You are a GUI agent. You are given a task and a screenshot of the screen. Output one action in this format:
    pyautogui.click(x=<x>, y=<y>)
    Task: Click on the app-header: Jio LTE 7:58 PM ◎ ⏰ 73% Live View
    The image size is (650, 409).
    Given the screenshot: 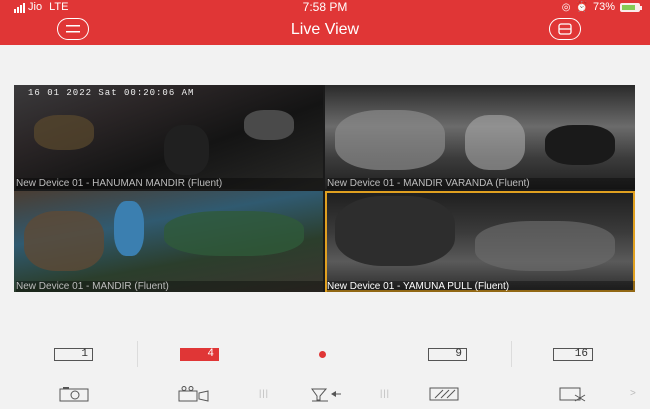 What is the action you would take?
    pyautogui.click(x=325, y=22)
    